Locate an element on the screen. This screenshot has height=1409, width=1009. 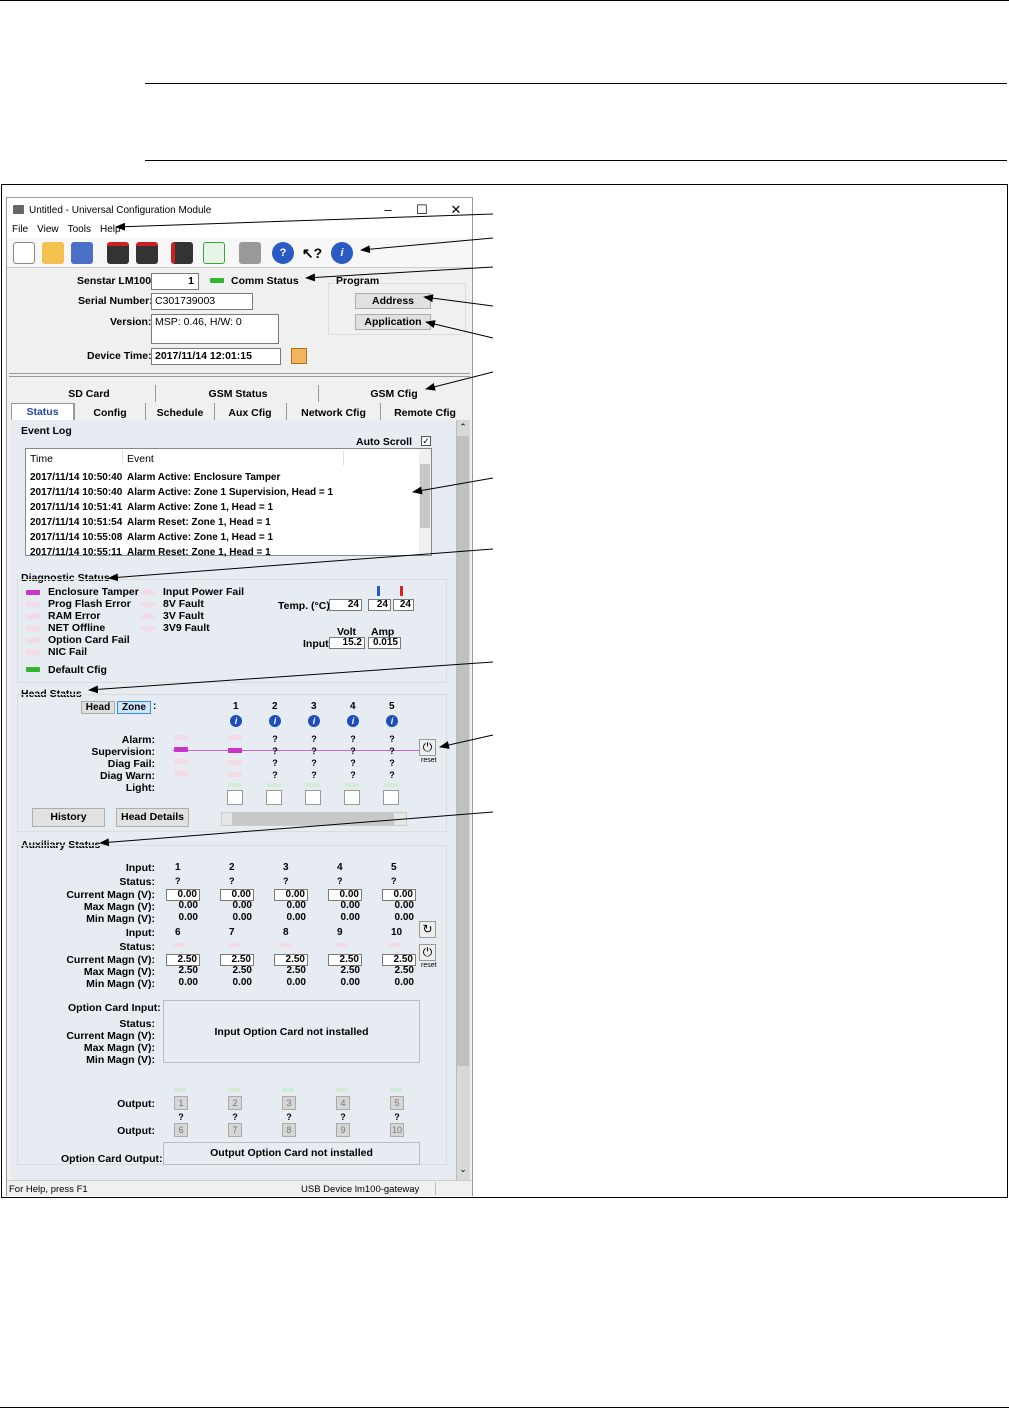
output-button: 8 is located at coordinates (289, 1130).